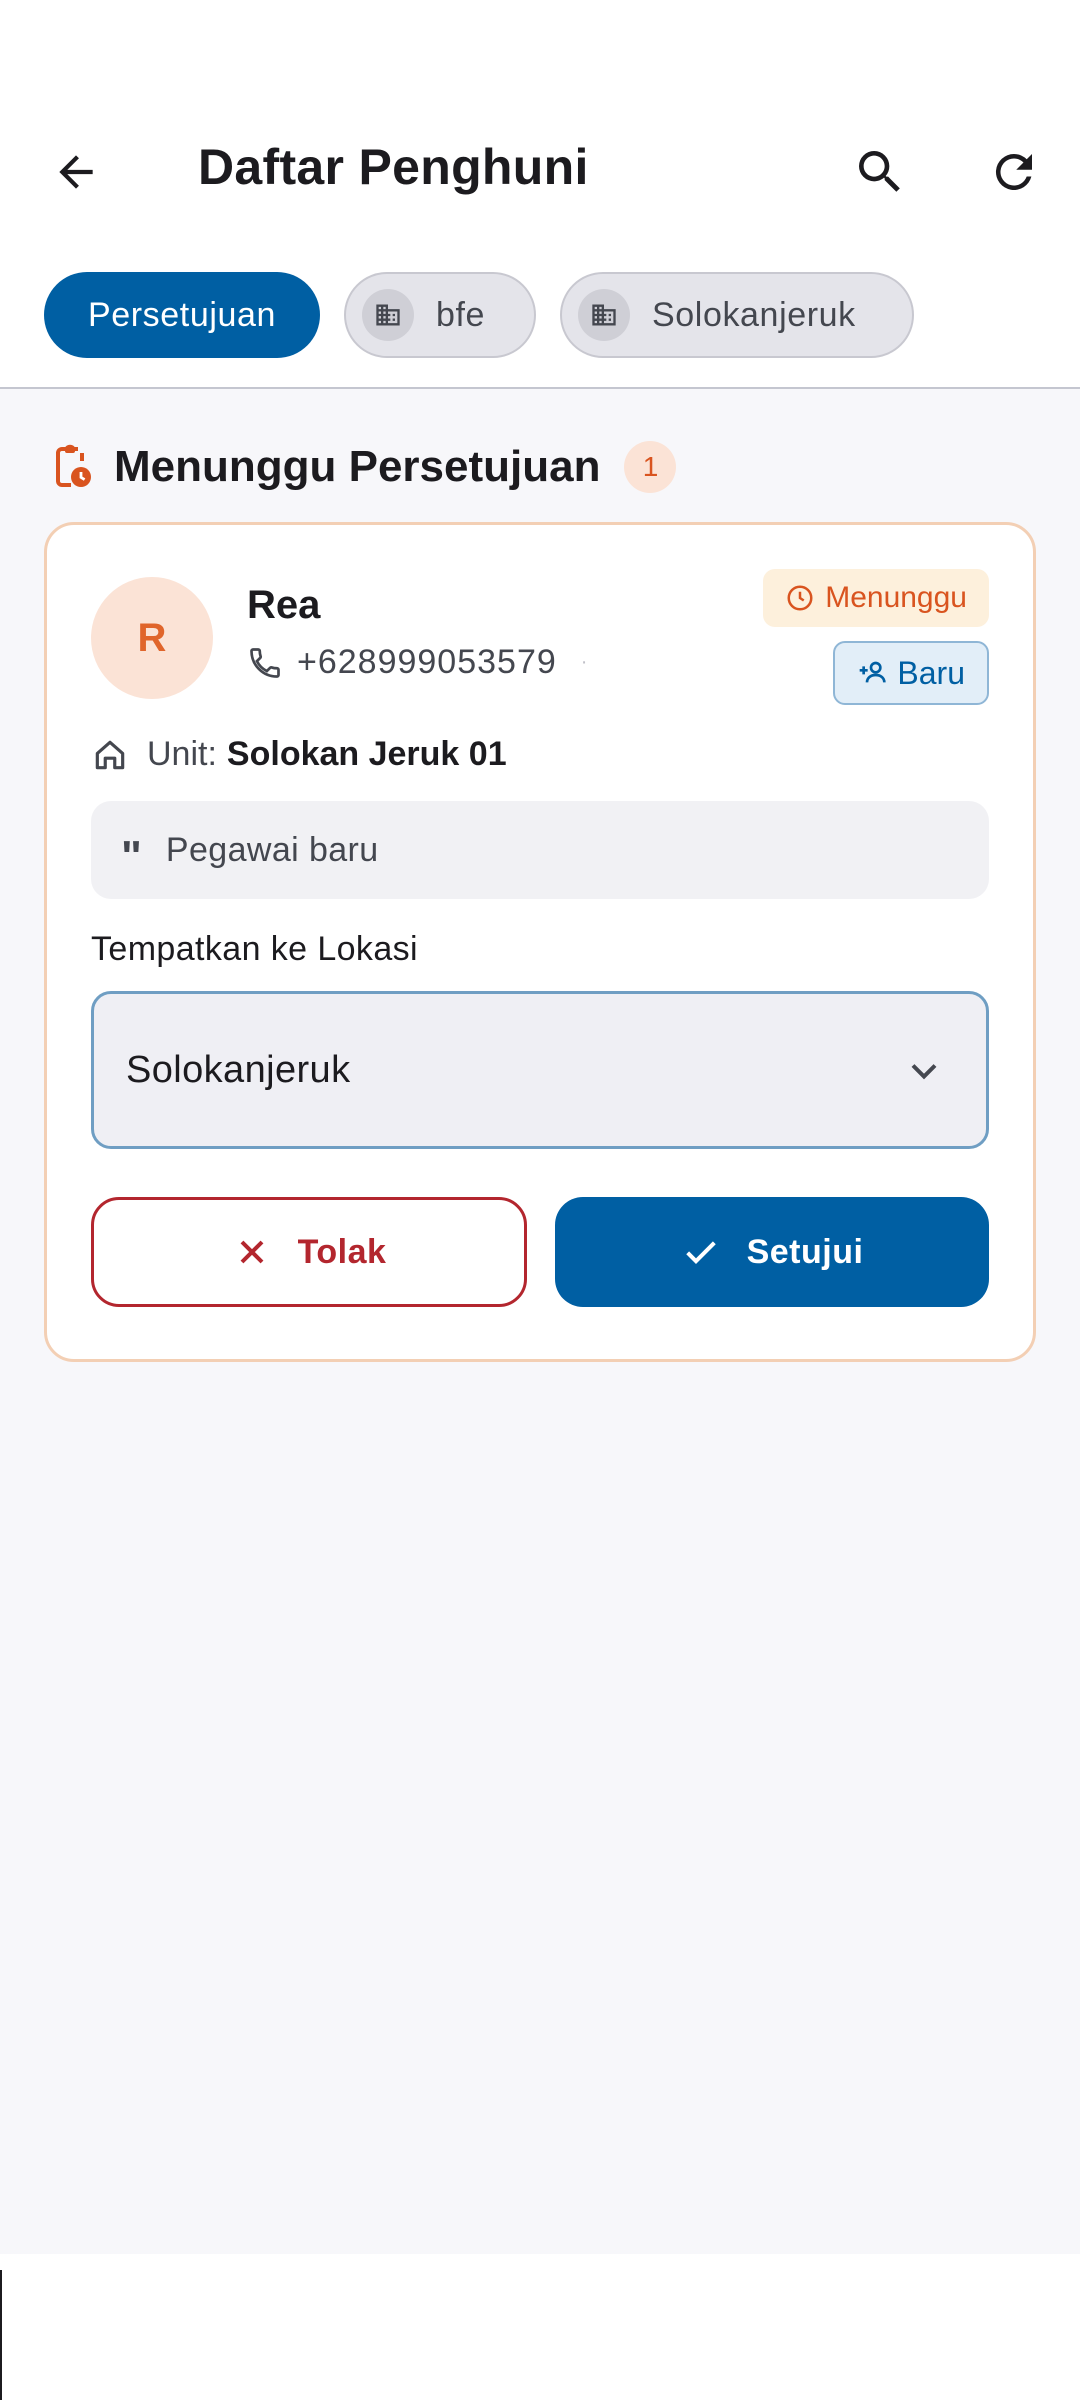 The width and height of the screenshot is (1080, 2400). I want to click on note-box: " Pegawai baru, so click(540, 850).